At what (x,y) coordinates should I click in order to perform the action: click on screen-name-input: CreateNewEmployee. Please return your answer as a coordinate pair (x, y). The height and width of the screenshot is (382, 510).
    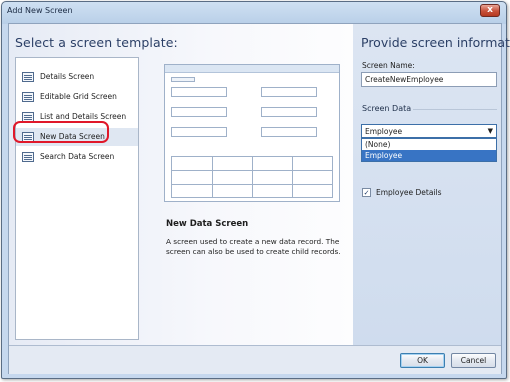
    Looking at the image, I should click on (429, 79).